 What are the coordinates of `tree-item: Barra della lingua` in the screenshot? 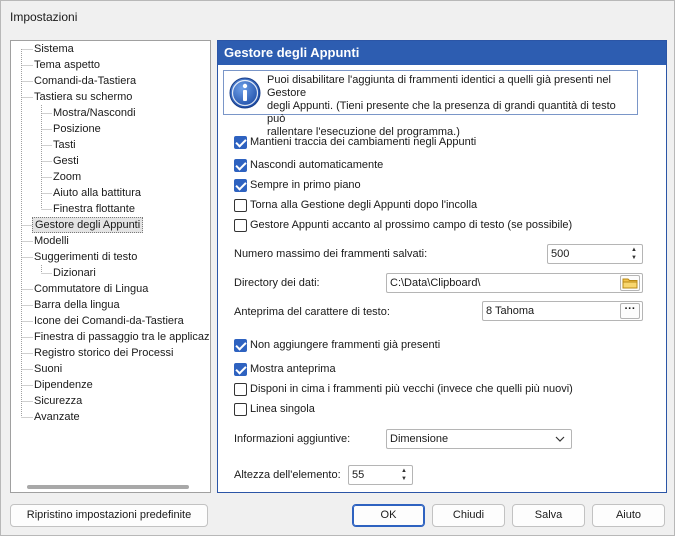 It's located at (77, 305).